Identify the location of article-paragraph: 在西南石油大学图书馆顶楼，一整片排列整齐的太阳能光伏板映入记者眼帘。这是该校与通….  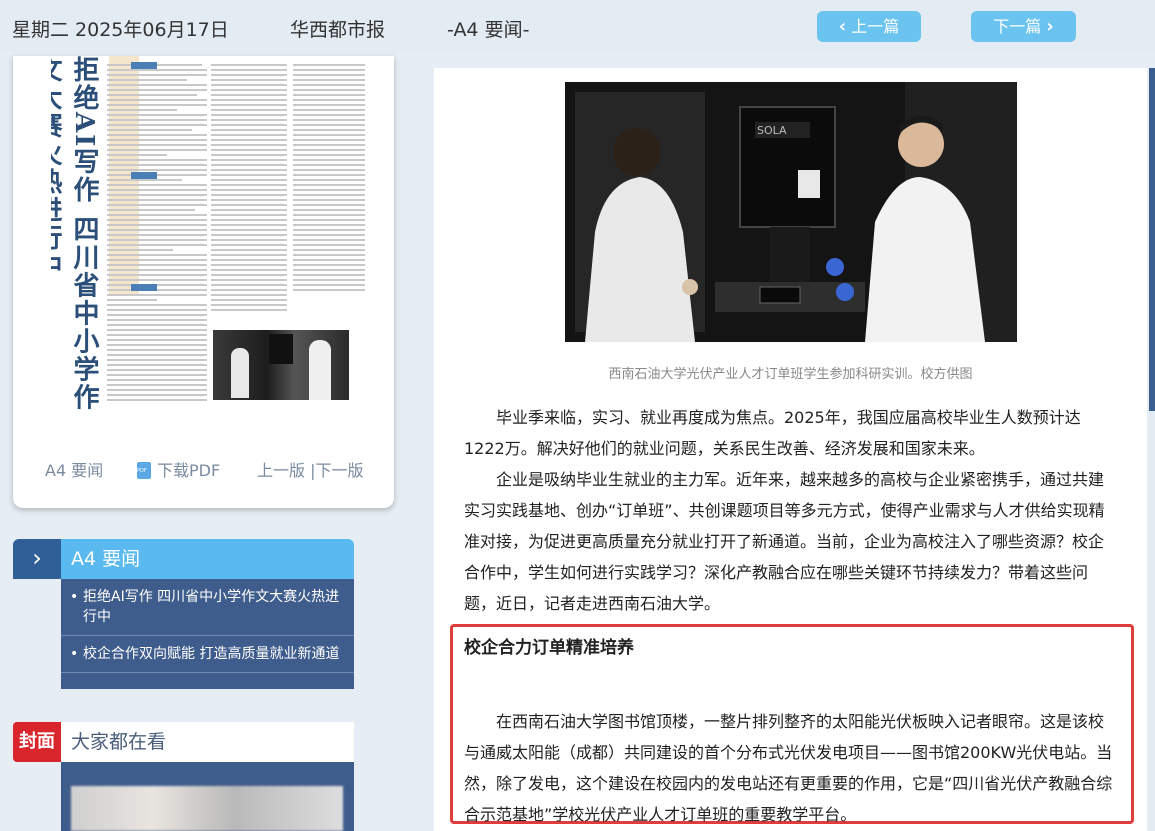
(788, 768).